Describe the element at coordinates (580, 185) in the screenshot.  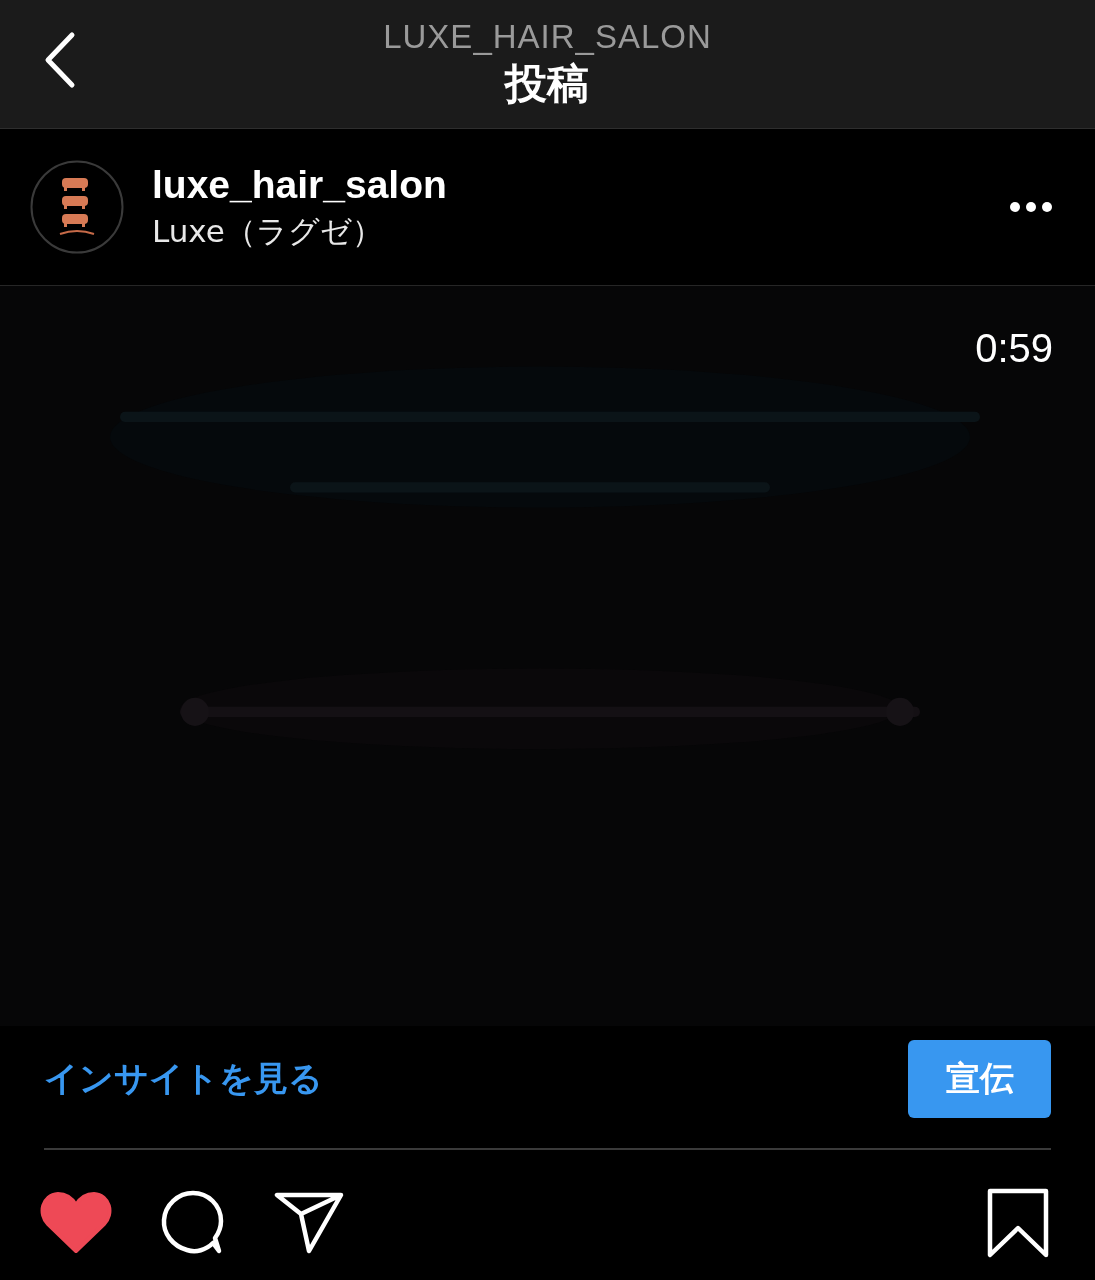
I see `username: luxe_hair_salon` at that location.